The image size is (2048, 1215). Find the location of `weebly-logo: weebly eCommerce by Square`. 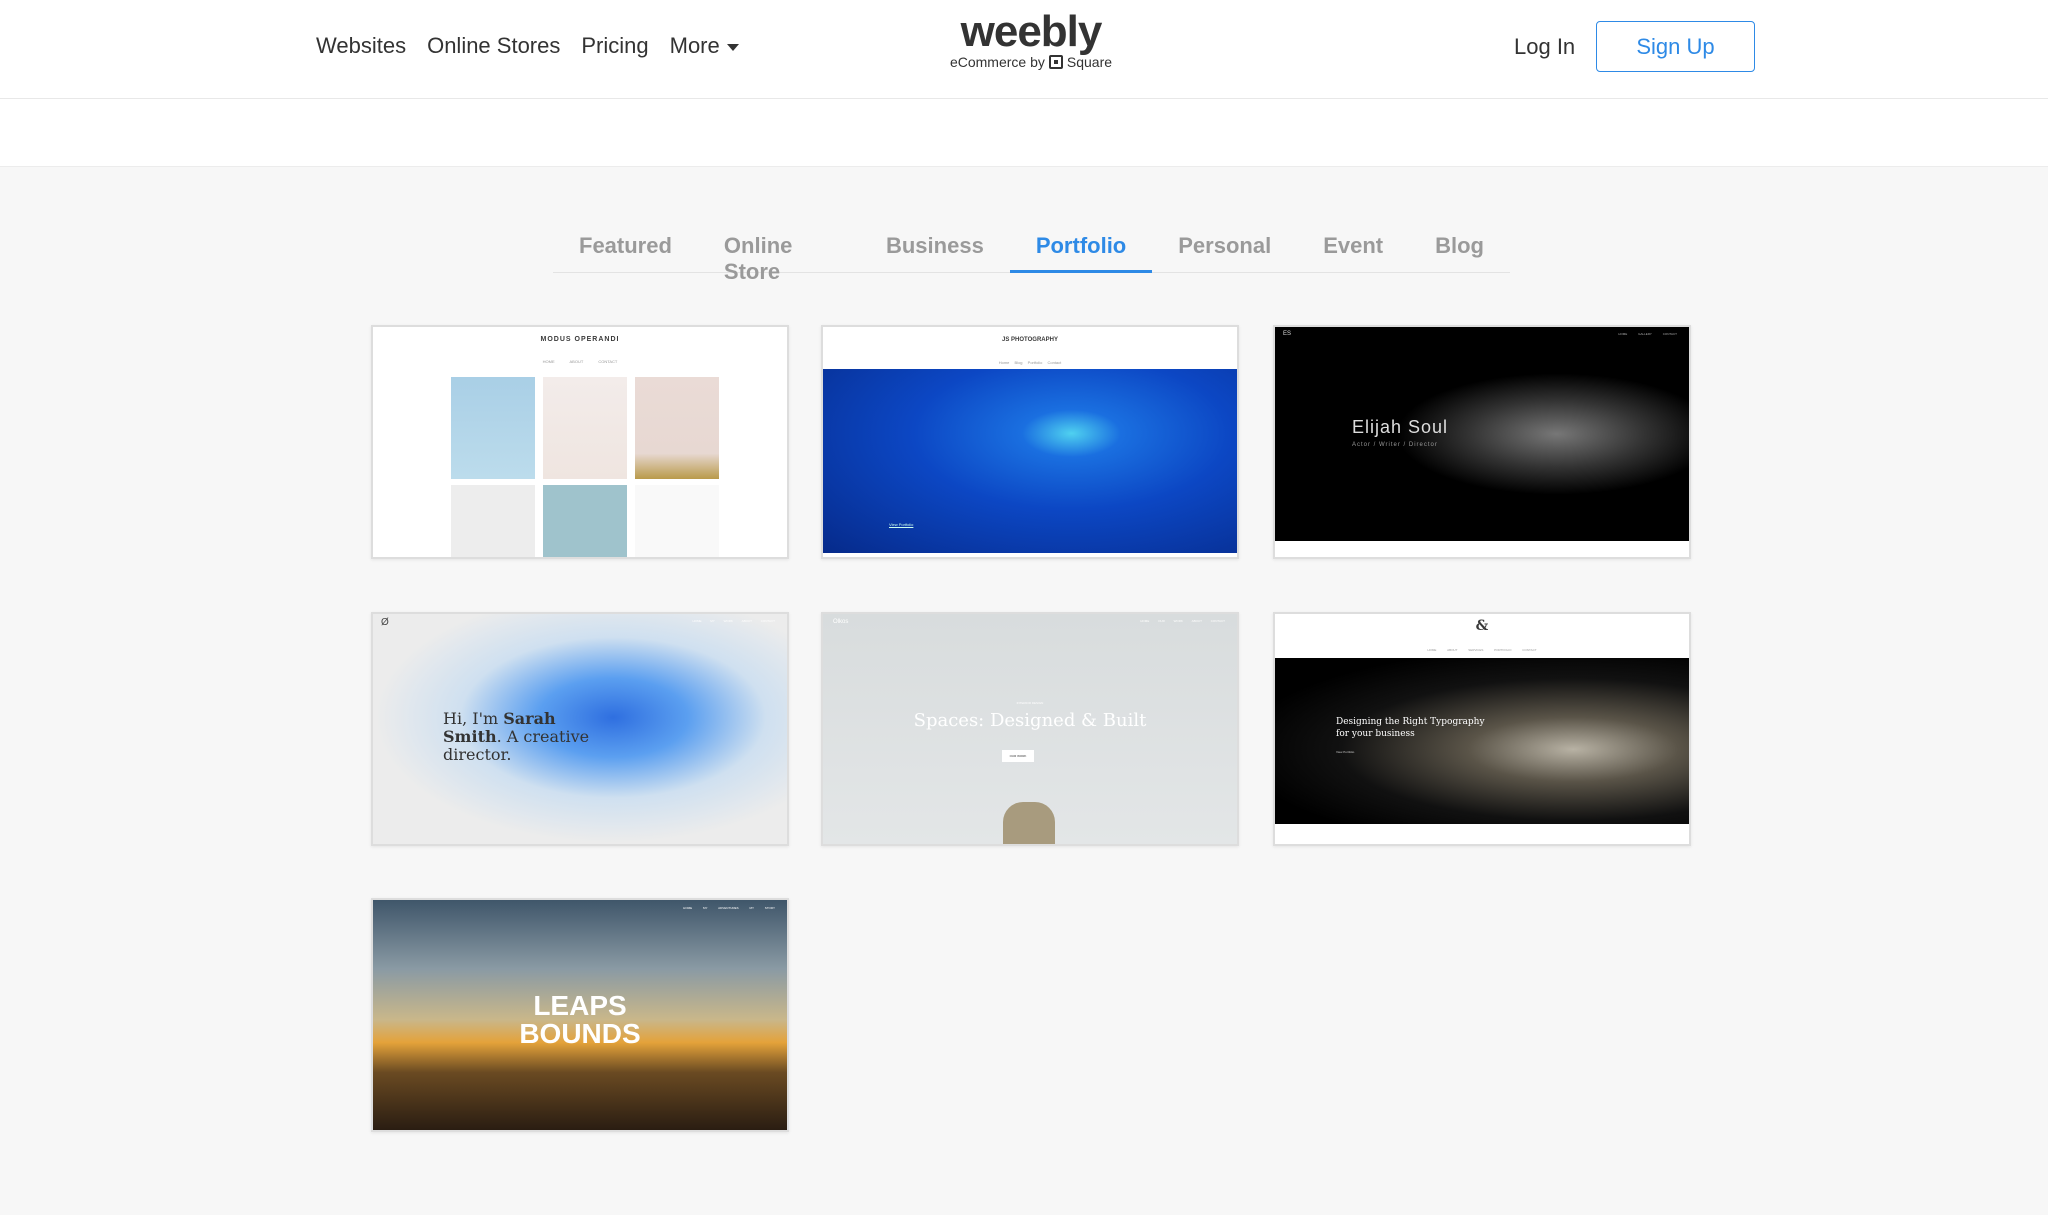

weebly-logo: weebly eCommerce by Square is located at coordinates (1031, 39).